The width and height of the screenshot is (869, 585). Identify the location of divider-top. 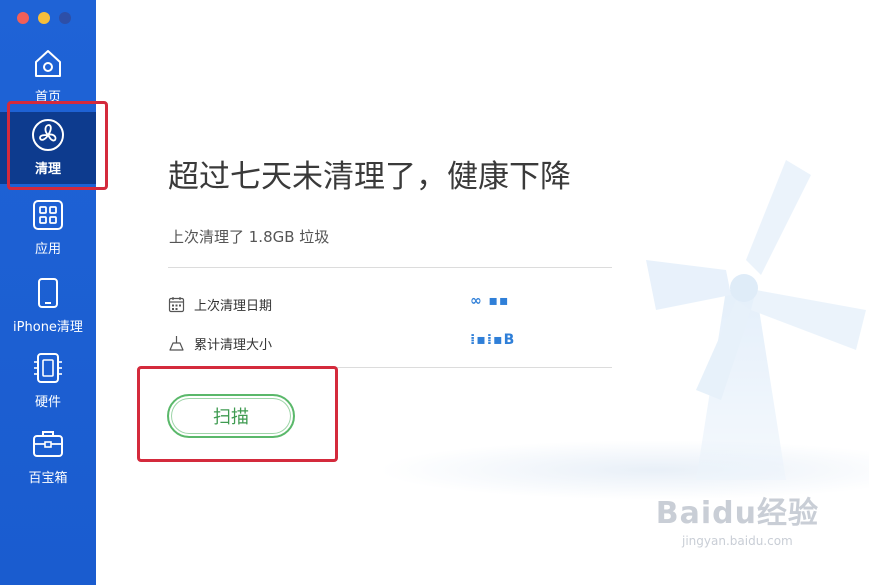
(390, 267).